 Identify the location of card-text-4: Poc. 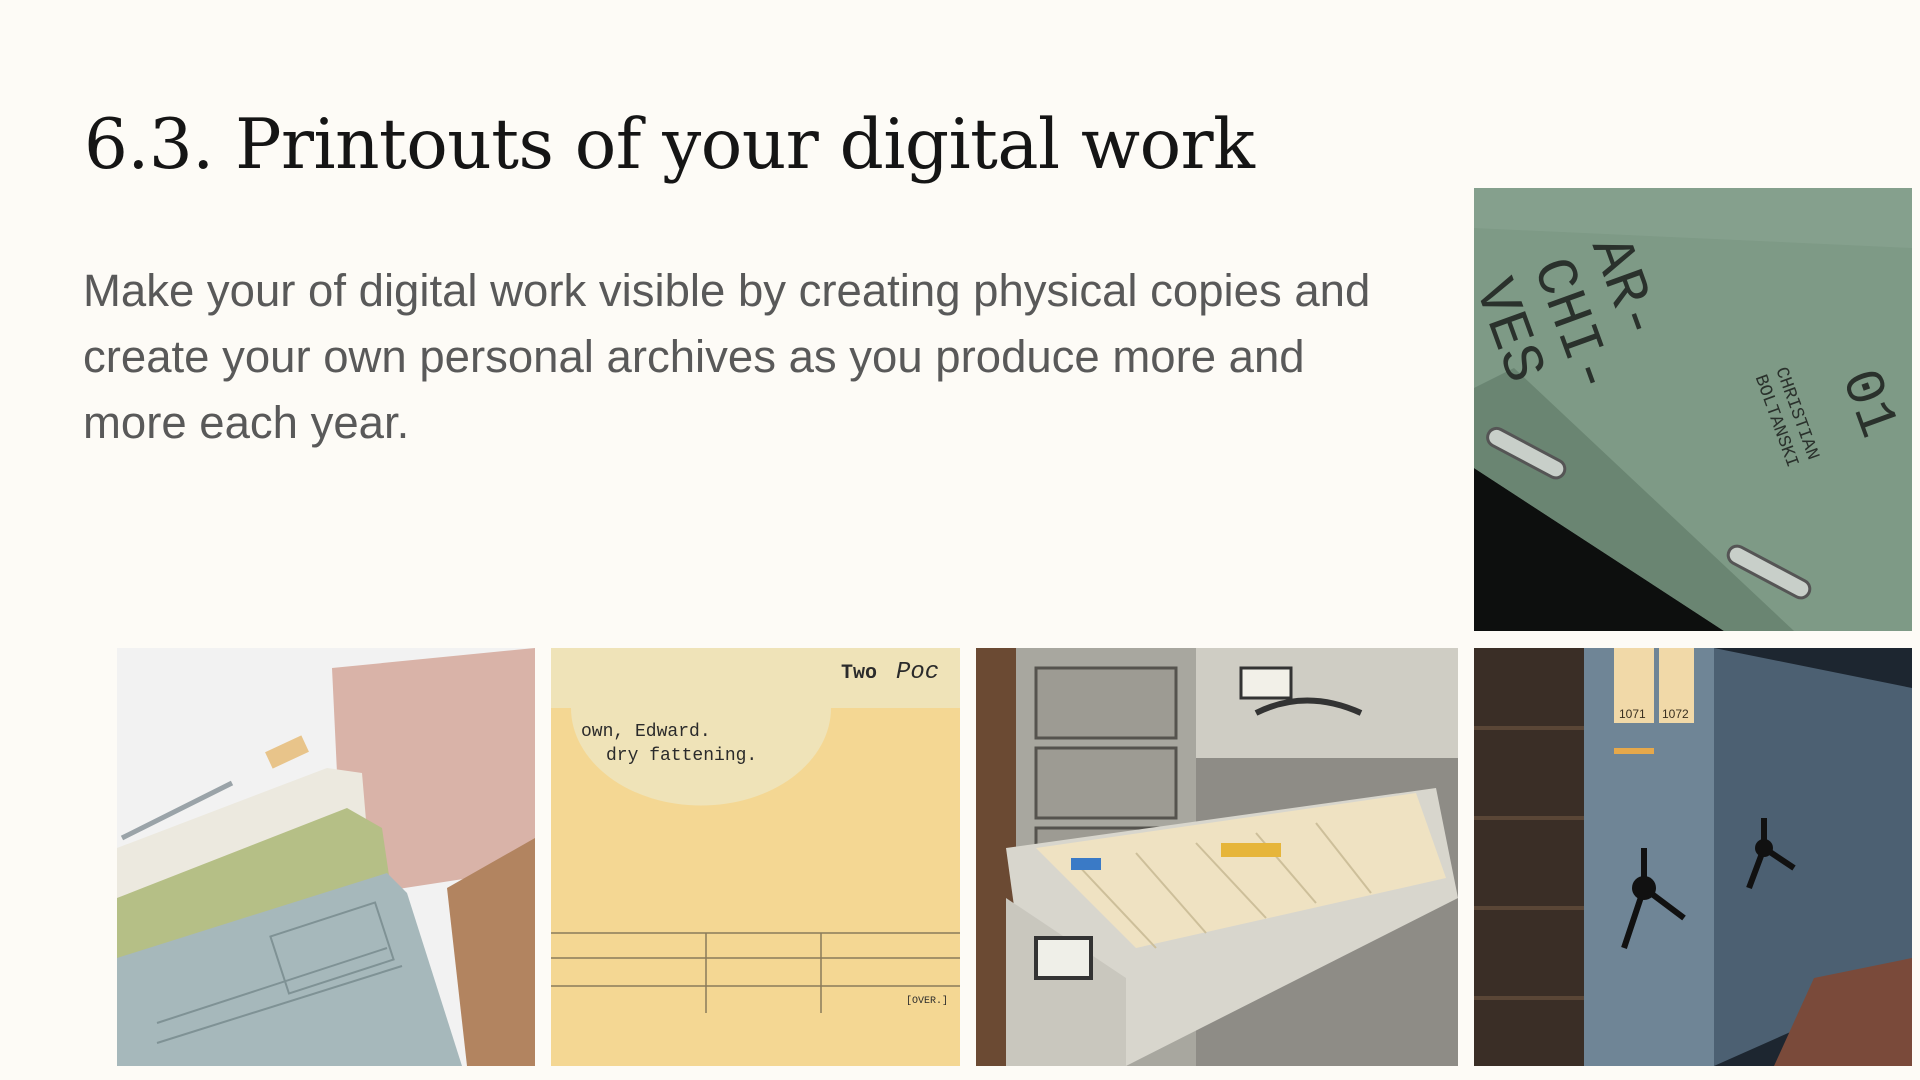
(917, 672).